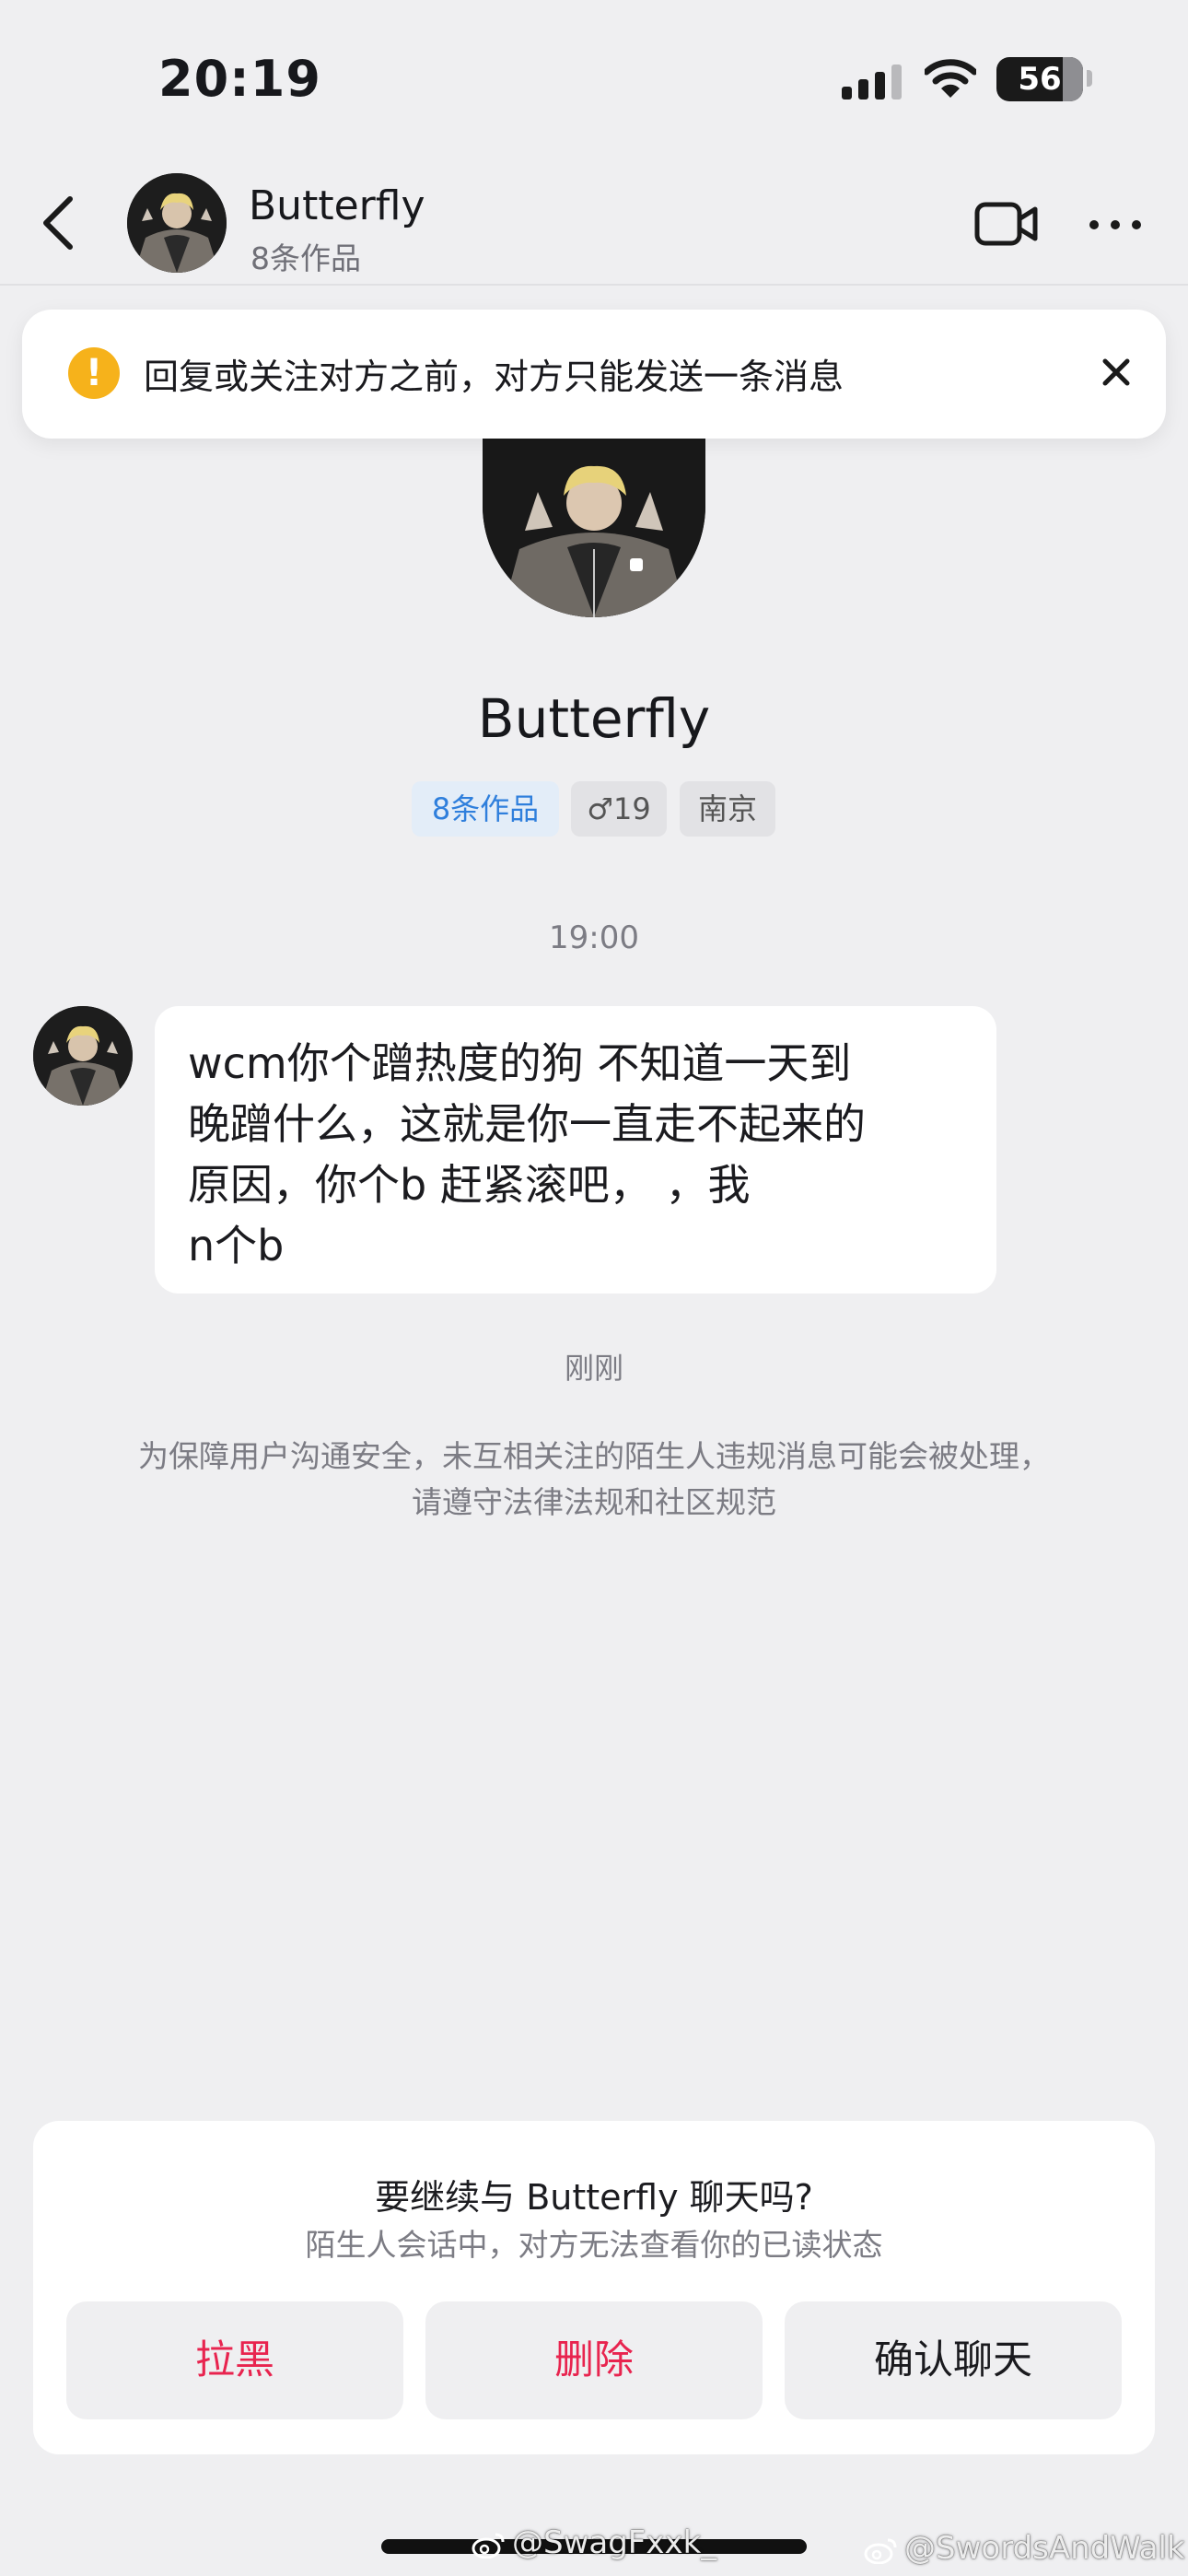  What do you see at coordinates (305, 256) in the screenshot?
I see `header-works-count: 8条作品` at bounding box center [305, 256].